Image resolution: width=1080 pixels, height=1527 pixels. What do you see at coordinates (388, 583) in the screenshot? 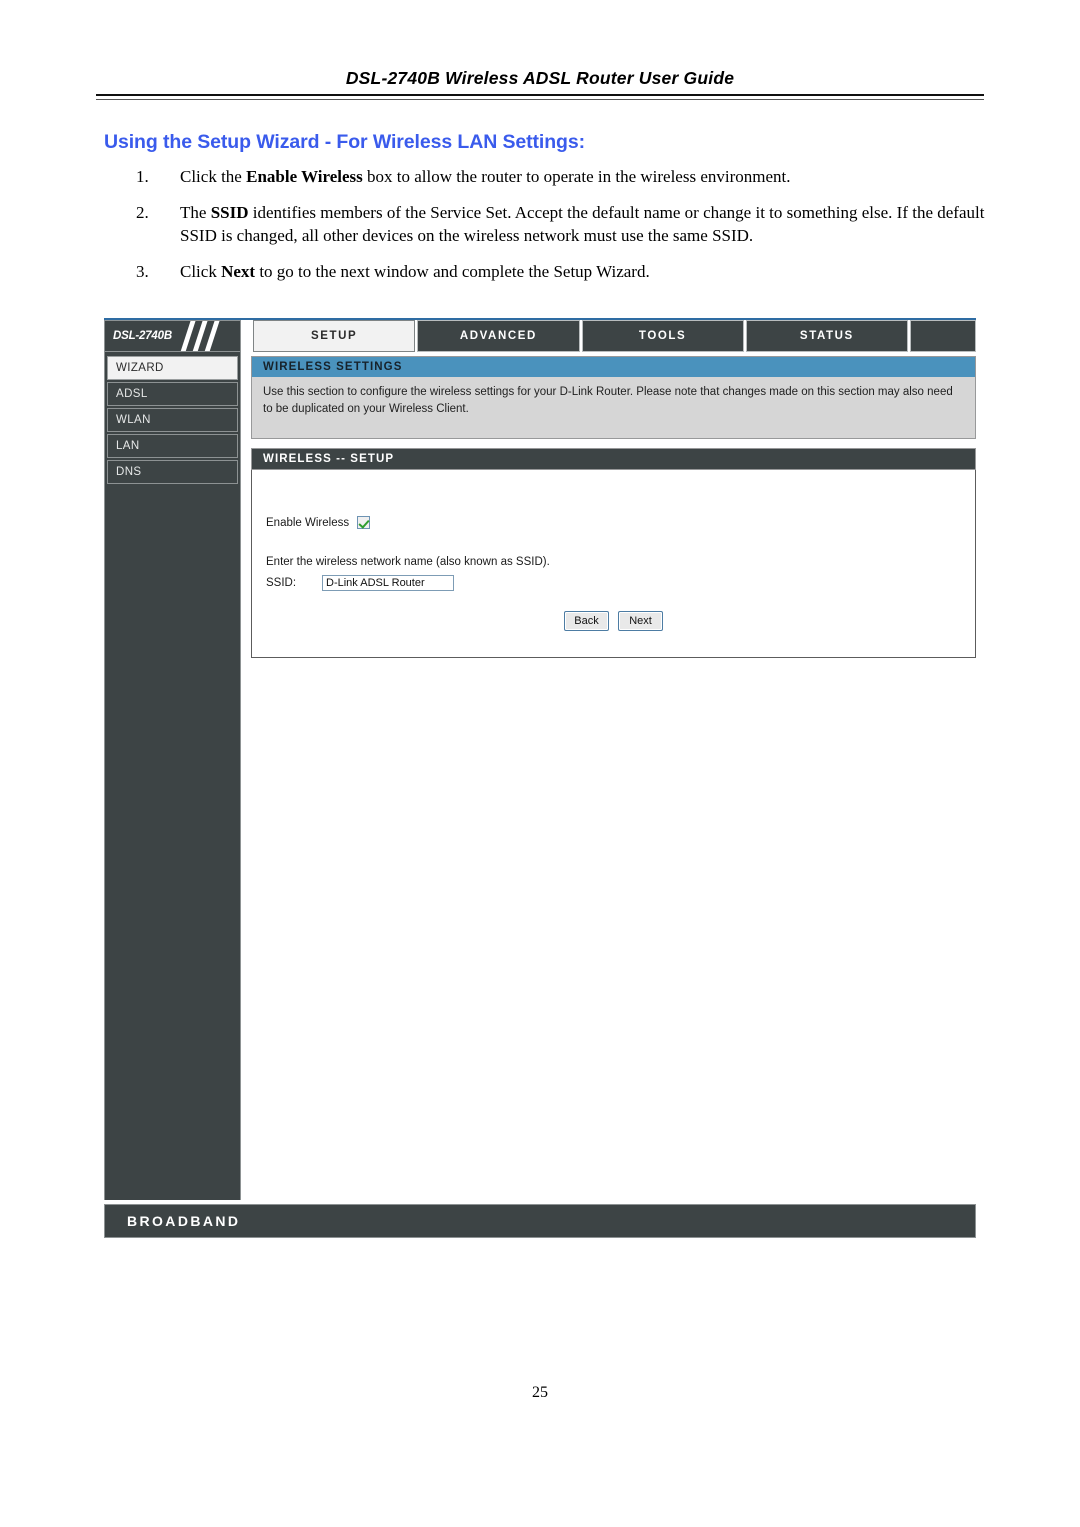
I see `ssid-input: D-Link ADSL Router` at bounding box center [388, 583].